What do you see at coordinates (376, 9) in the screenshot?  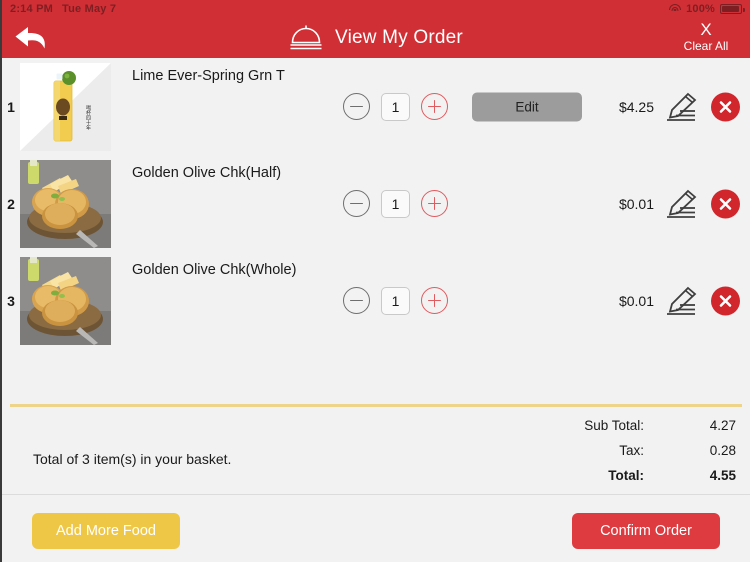 I see `status-bar: 2:14 PM Tue May 7 100%` at bounding box center [376, 9].